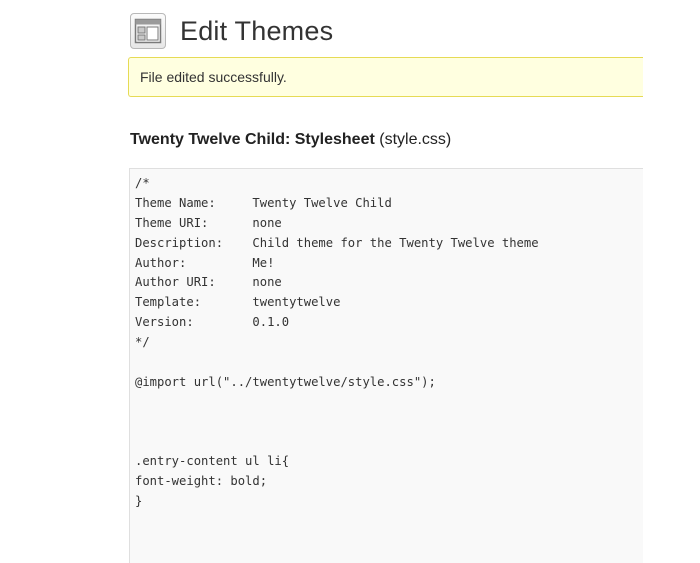 The width and height of the screenshot is (700, 563). Describe the element at coordinates (386, 323) in the screenshot. I see `code-line: Version: 0.1.0` at that location.